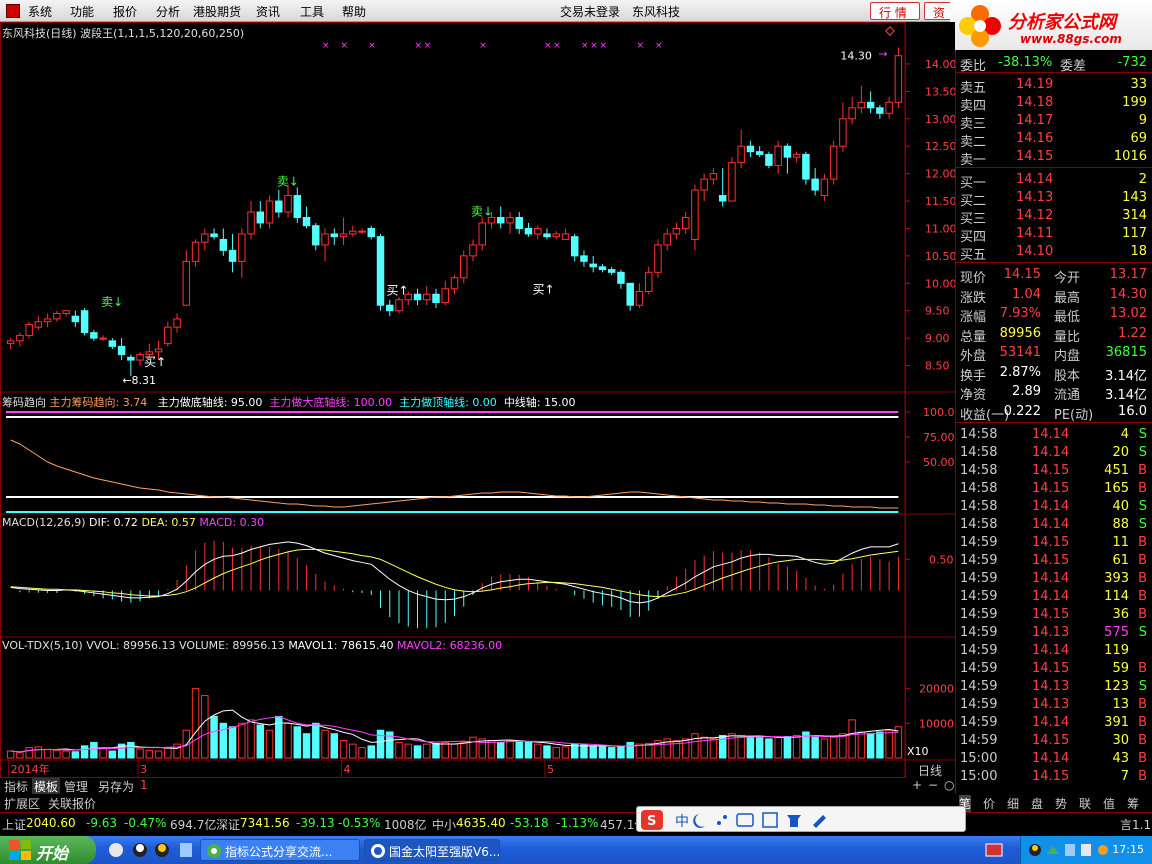 This screenshot has width=1152, height=864. I want to click on tab-indicator: 指标, so click(16, 786).